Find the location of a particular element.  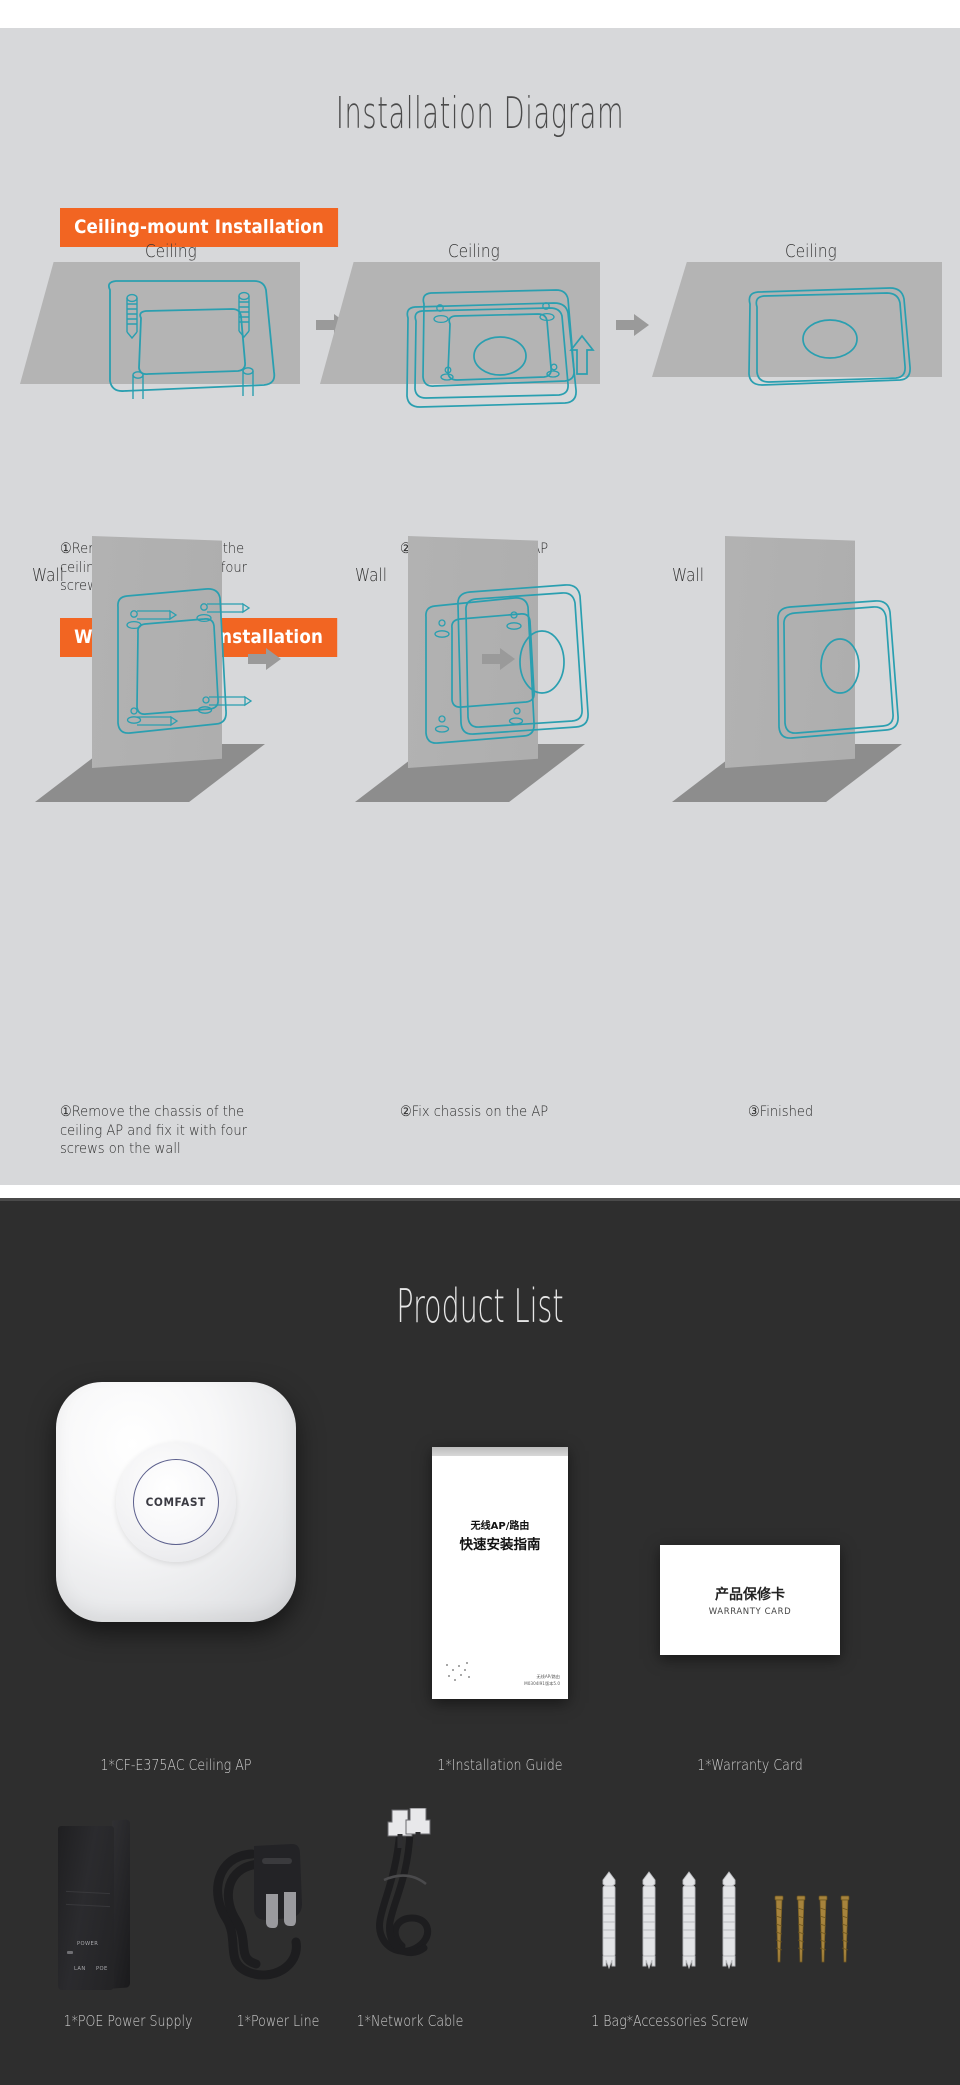

guide-spine is located at coordinates (500, 1451).